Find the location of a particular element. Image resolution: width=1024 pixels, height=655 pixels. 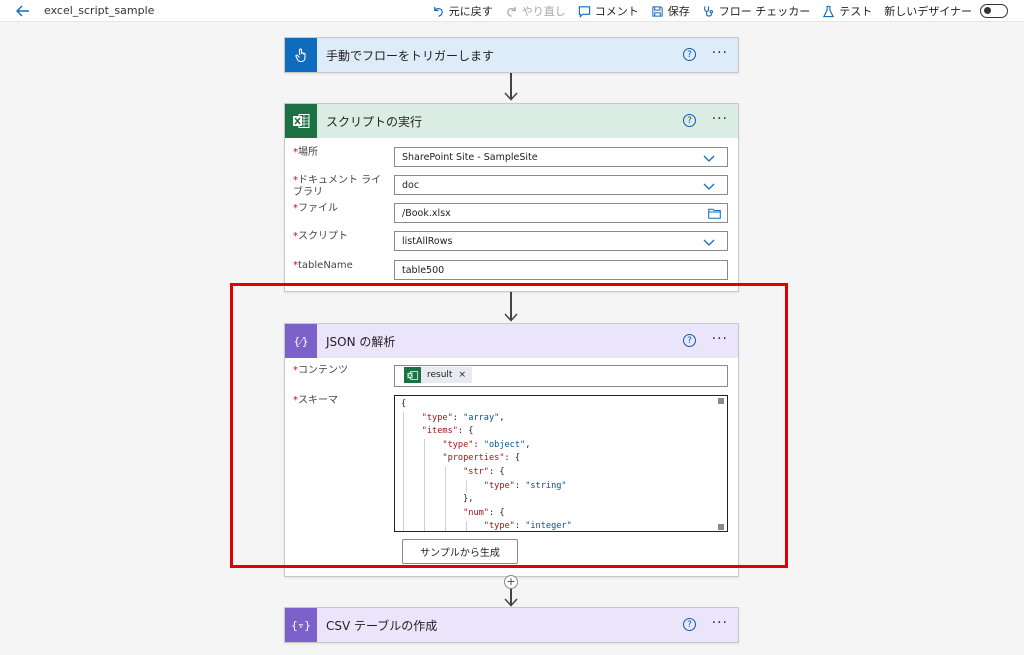

undo-icon is located at coordinates (438, 11).